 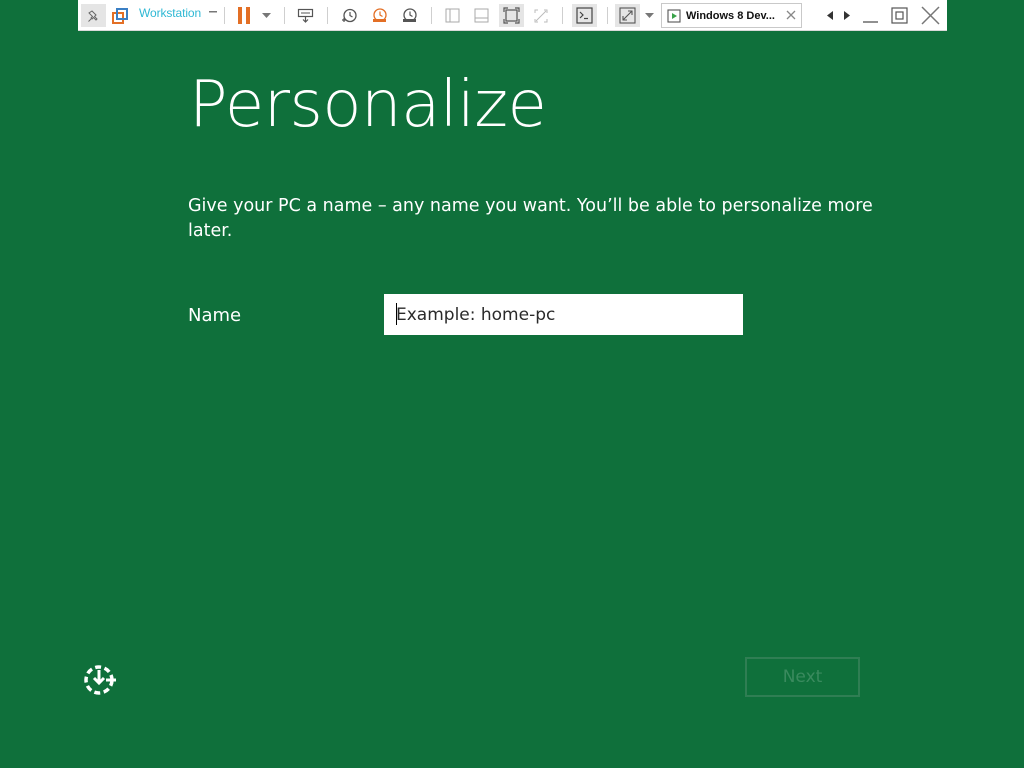 I want to click on console-view-button, so click(x=584, y=15).